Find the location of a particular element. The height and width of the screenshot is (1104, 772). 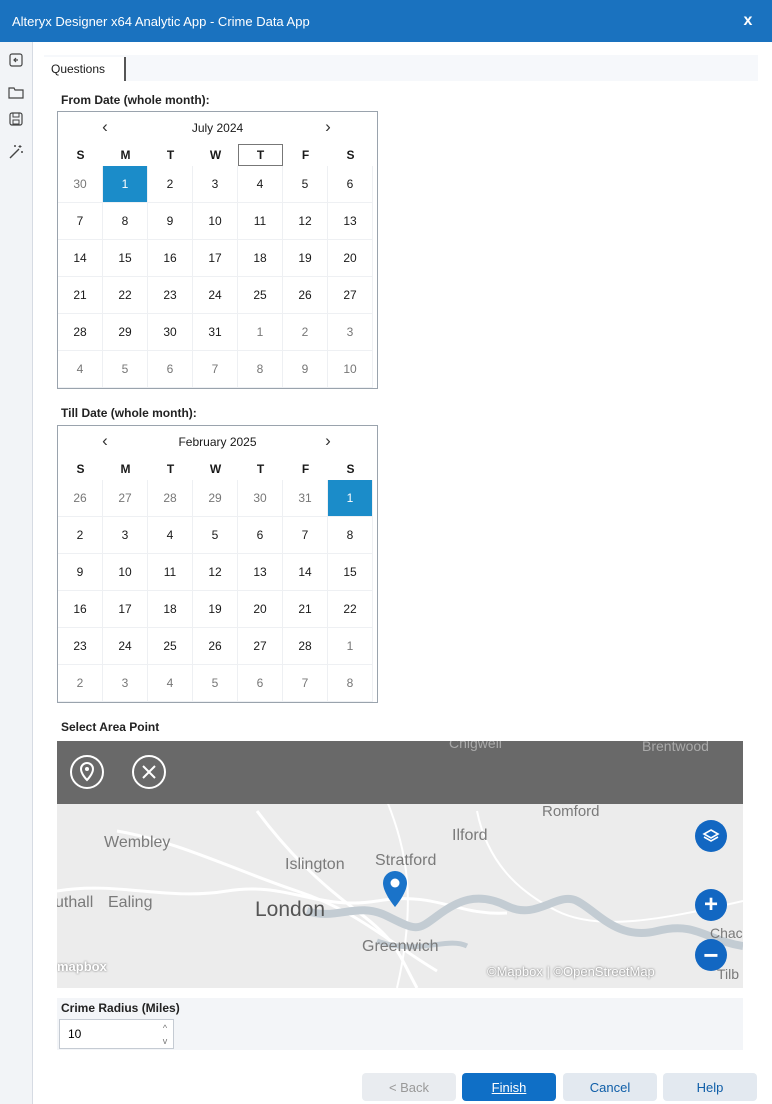

zoom-out-button: − is located at coordinates (711, 955).